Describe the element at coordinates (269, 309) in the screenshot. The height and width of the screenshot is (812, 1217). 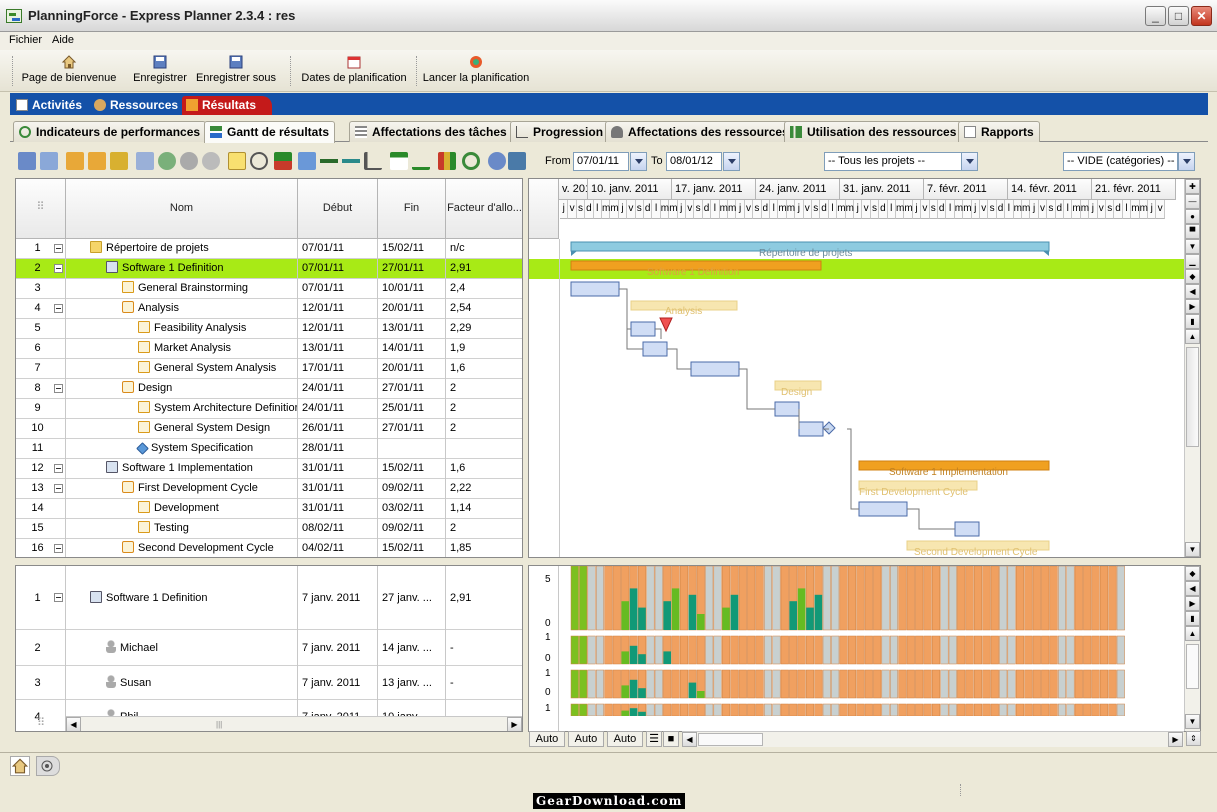
I see `table-row: 4 Analysis 12/01/11 20/01/11 2,54` at that location.